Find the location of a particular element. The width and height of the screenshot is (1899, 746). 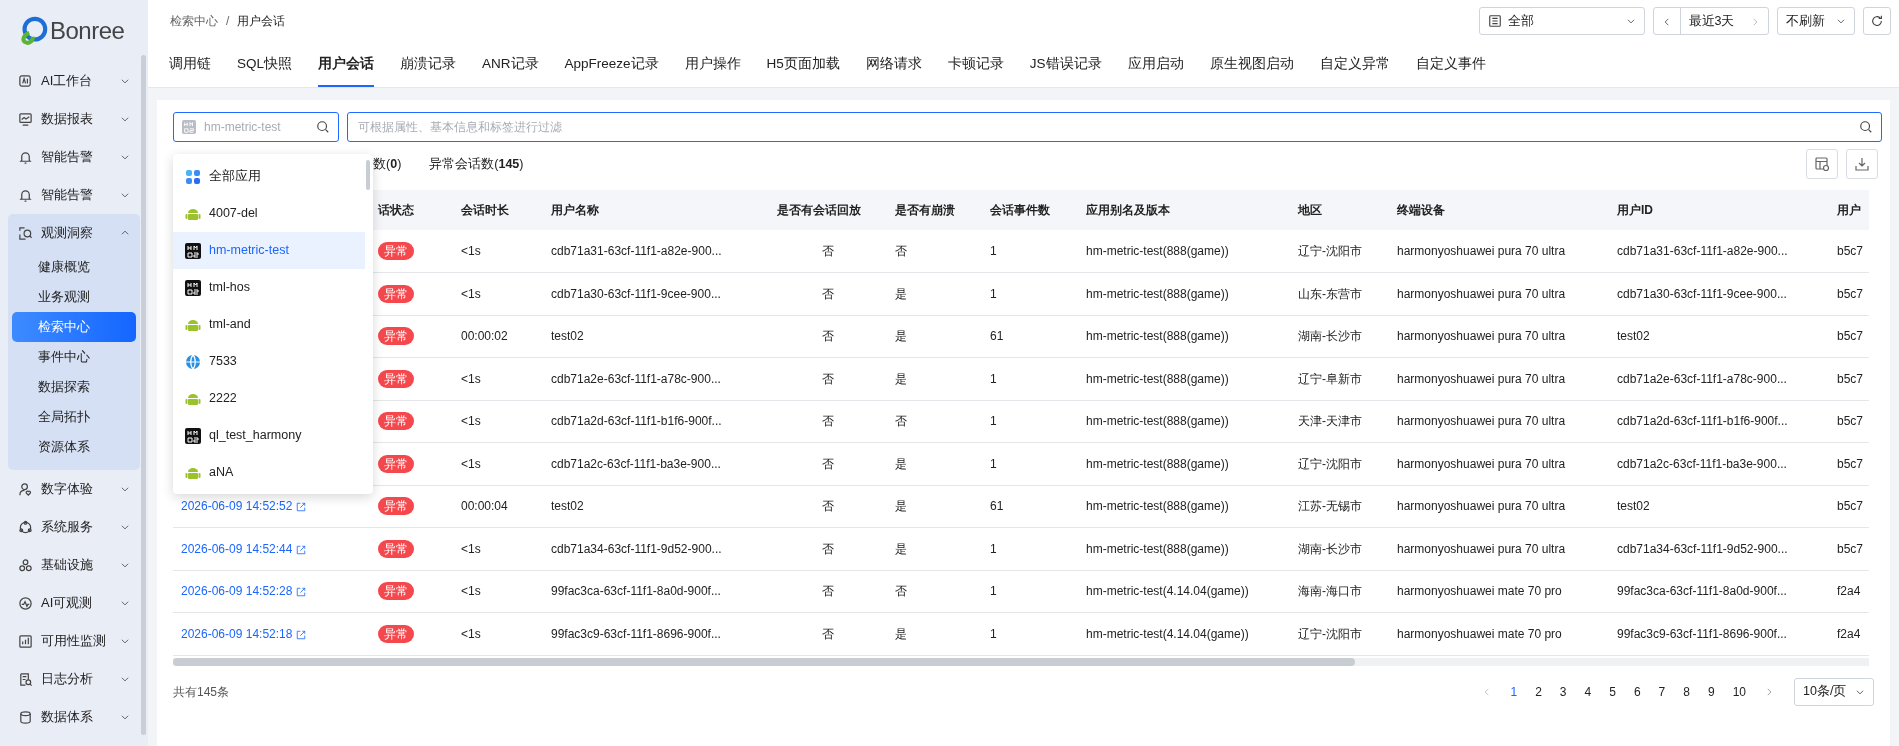

tab: 用户会话 is located at coordinates (346, 64).